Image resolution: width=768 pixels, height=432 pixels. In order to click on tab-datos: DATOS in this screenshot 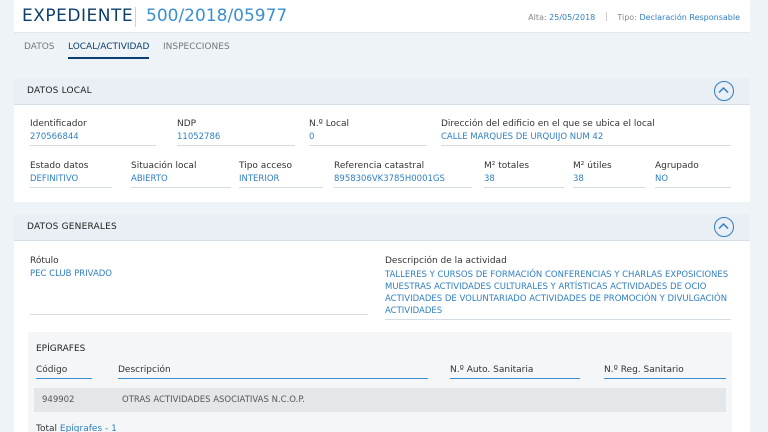, I will do `click(39, 49)`.